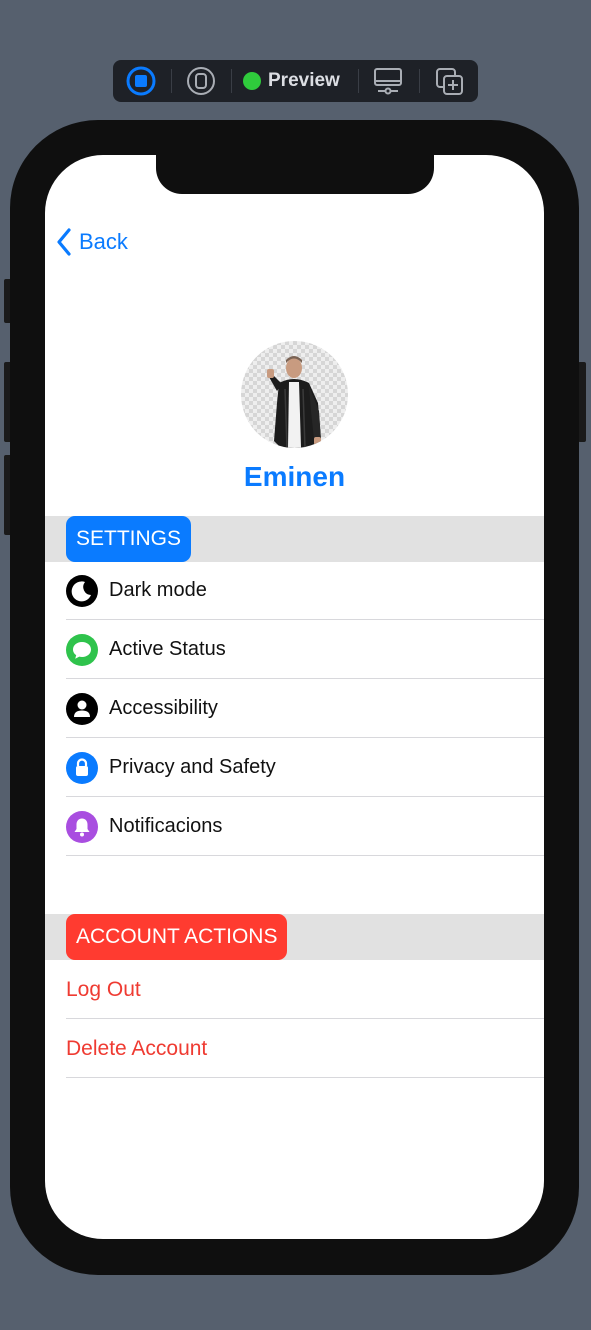 The height and width of the screenshot is (1330, 591). Describe the element at coordinates (294, 590) in the screenshot. I see `setting-row-dark-mode: Dark mode` at that location.